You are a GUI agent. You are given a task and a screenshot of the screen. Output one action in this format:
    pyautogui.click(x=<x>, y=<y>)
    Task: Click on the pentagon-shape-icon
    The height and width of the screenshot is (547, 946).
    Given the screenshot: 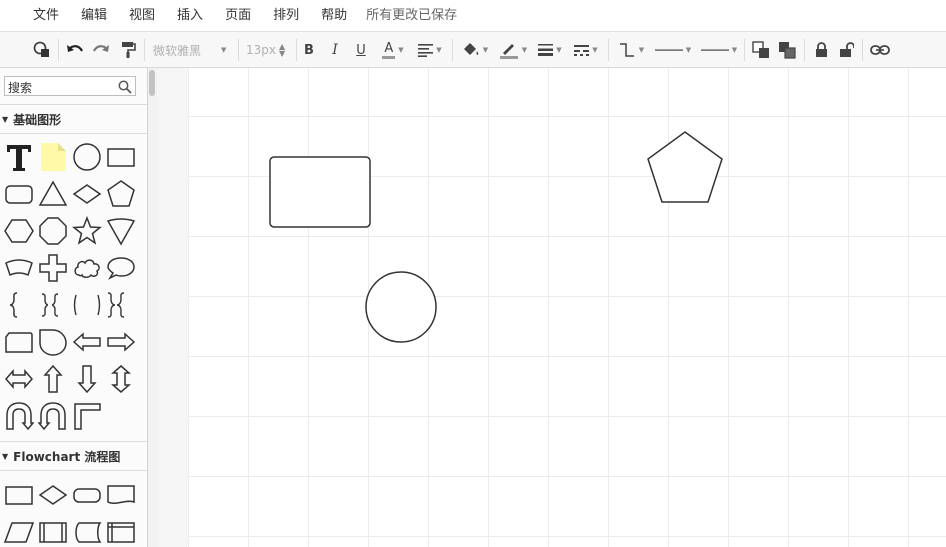 What is the action you would take?
    pyautogui.click(x=121, y=194)
    